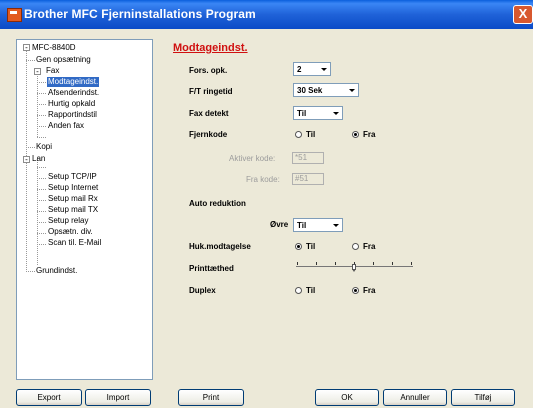  What do you see at coordinates (311, 246) in the screenshot?
I see `memory-receive-on-label: Til` at bounding box center [311, 246].